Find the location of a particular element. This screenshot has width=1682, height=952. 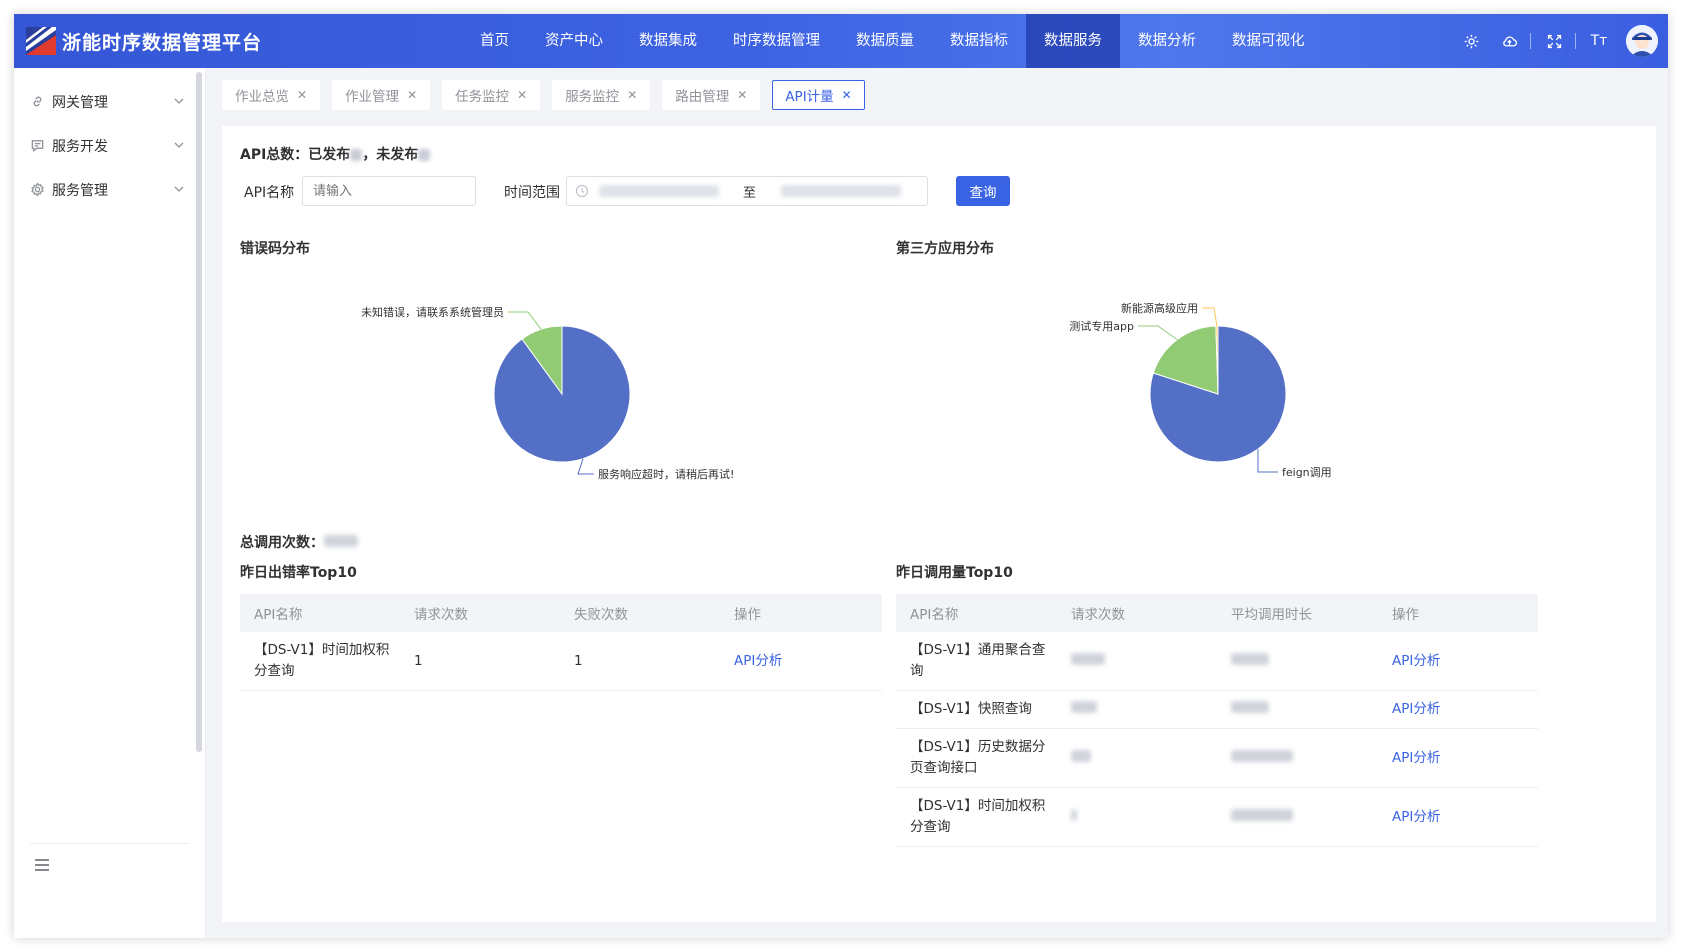

time-range-picker: 至 is located at coordinates (747, 191).